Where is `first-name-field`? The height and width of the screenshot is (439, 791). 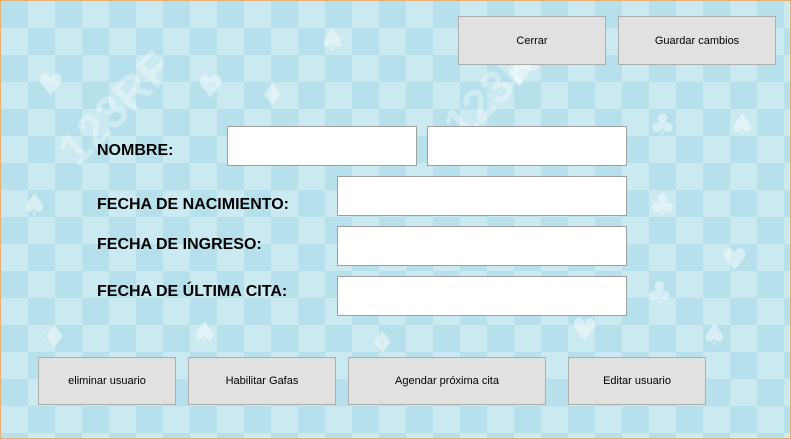 first-name-field is located at coordinates (322, 146).